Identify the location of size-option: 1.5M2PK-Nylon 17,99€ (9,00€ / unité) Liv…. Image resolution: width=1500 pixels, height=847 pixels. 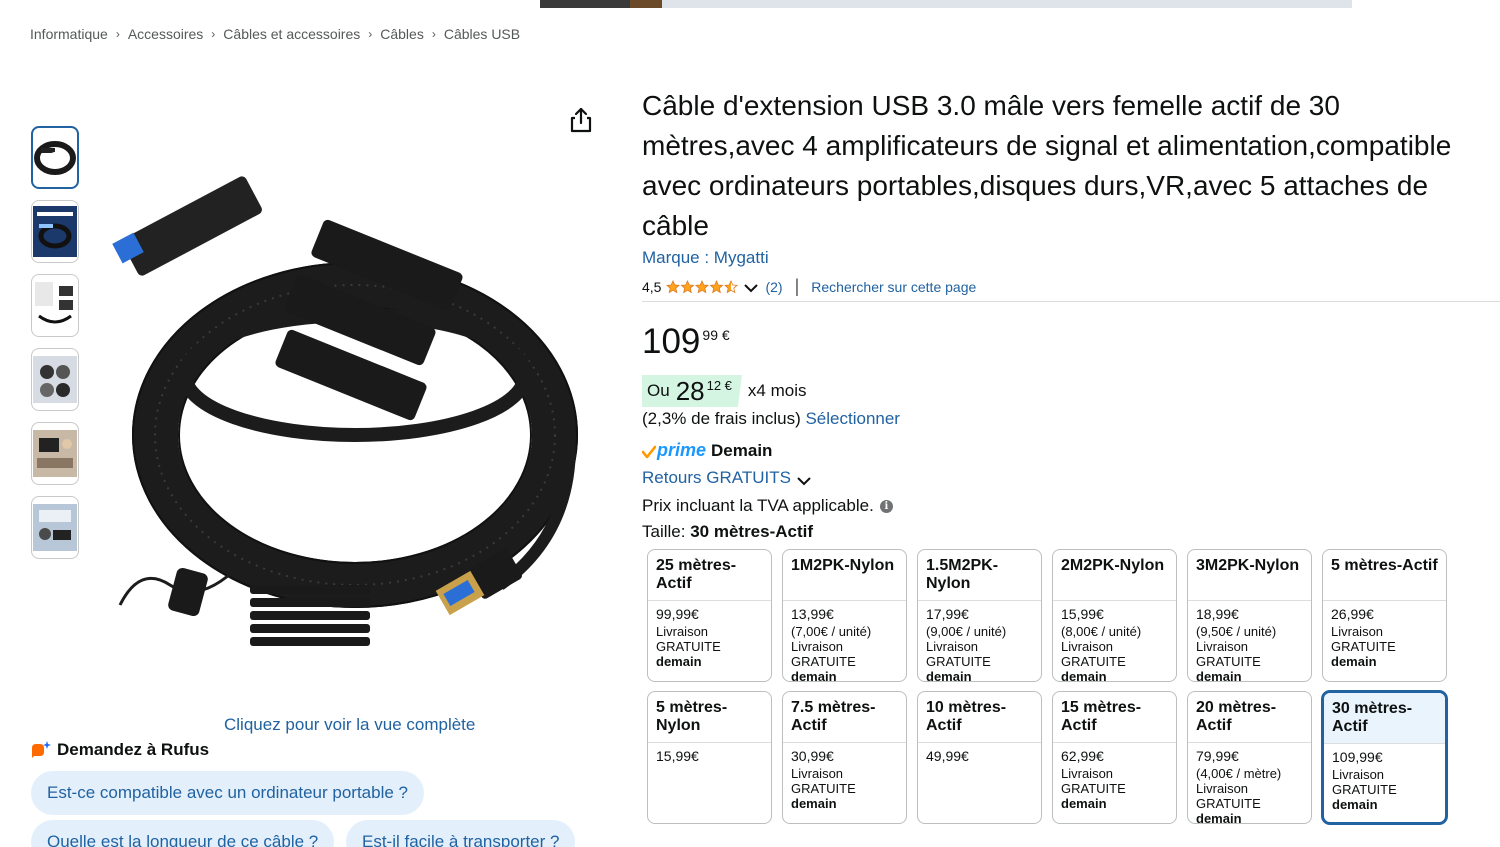
(979, 615).